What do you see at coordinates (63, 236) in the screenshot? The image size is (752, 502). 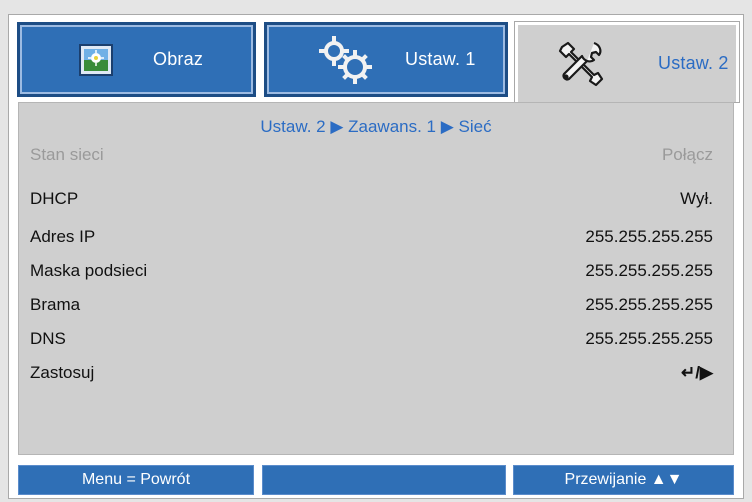 I see `row-label: Adres IP` at bounding box center [63, 236].